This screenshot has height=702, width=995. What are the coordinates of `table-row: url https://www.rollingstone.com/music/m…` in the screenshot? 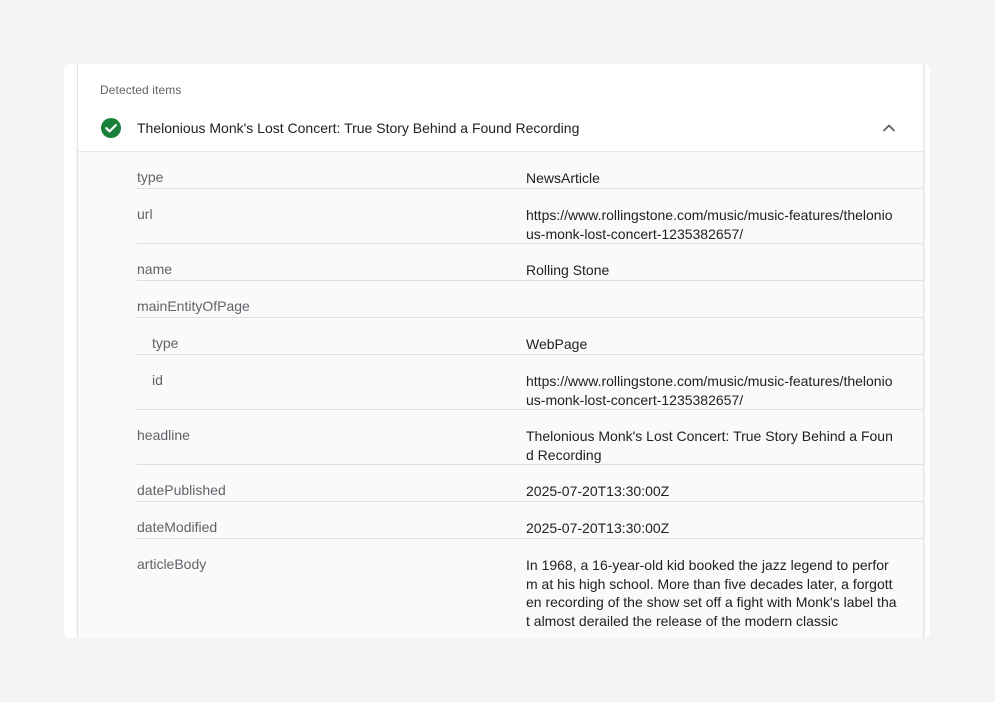 It's located at (530, 216).